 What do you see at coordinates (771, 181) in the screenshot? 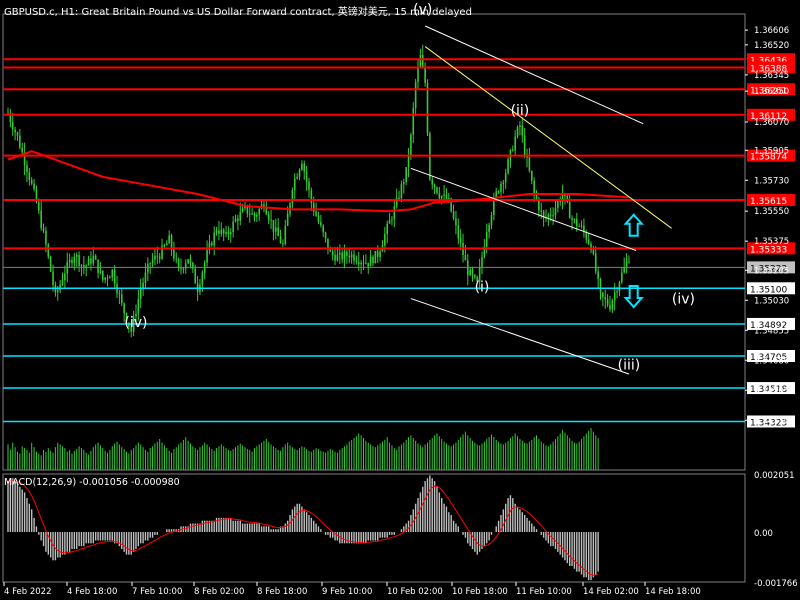
I see `price-tick-label: 1.35730` at bounding box center [771, 181].